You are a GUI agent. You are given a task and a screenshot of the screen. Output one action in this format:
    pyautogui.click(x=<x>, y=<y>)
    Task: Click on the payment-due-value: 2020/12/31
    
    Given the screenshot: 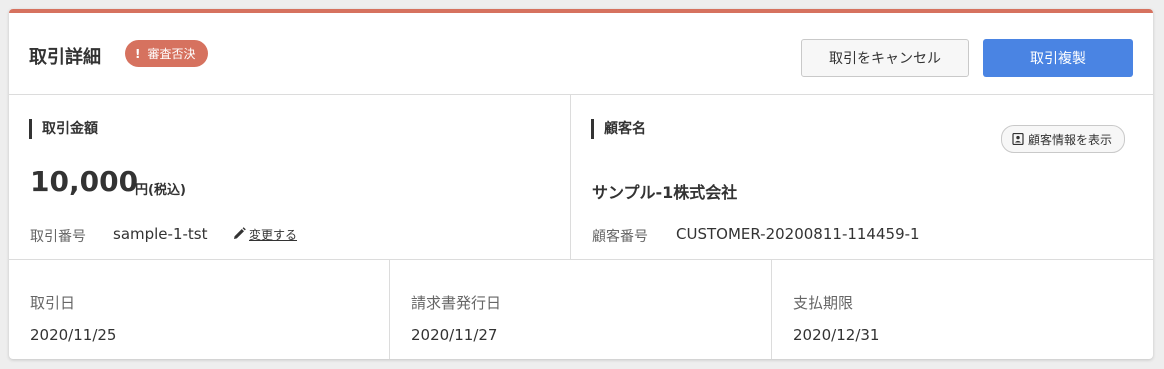 What is the action you would take?
    pyautogui.click(x=836, y=335)
    